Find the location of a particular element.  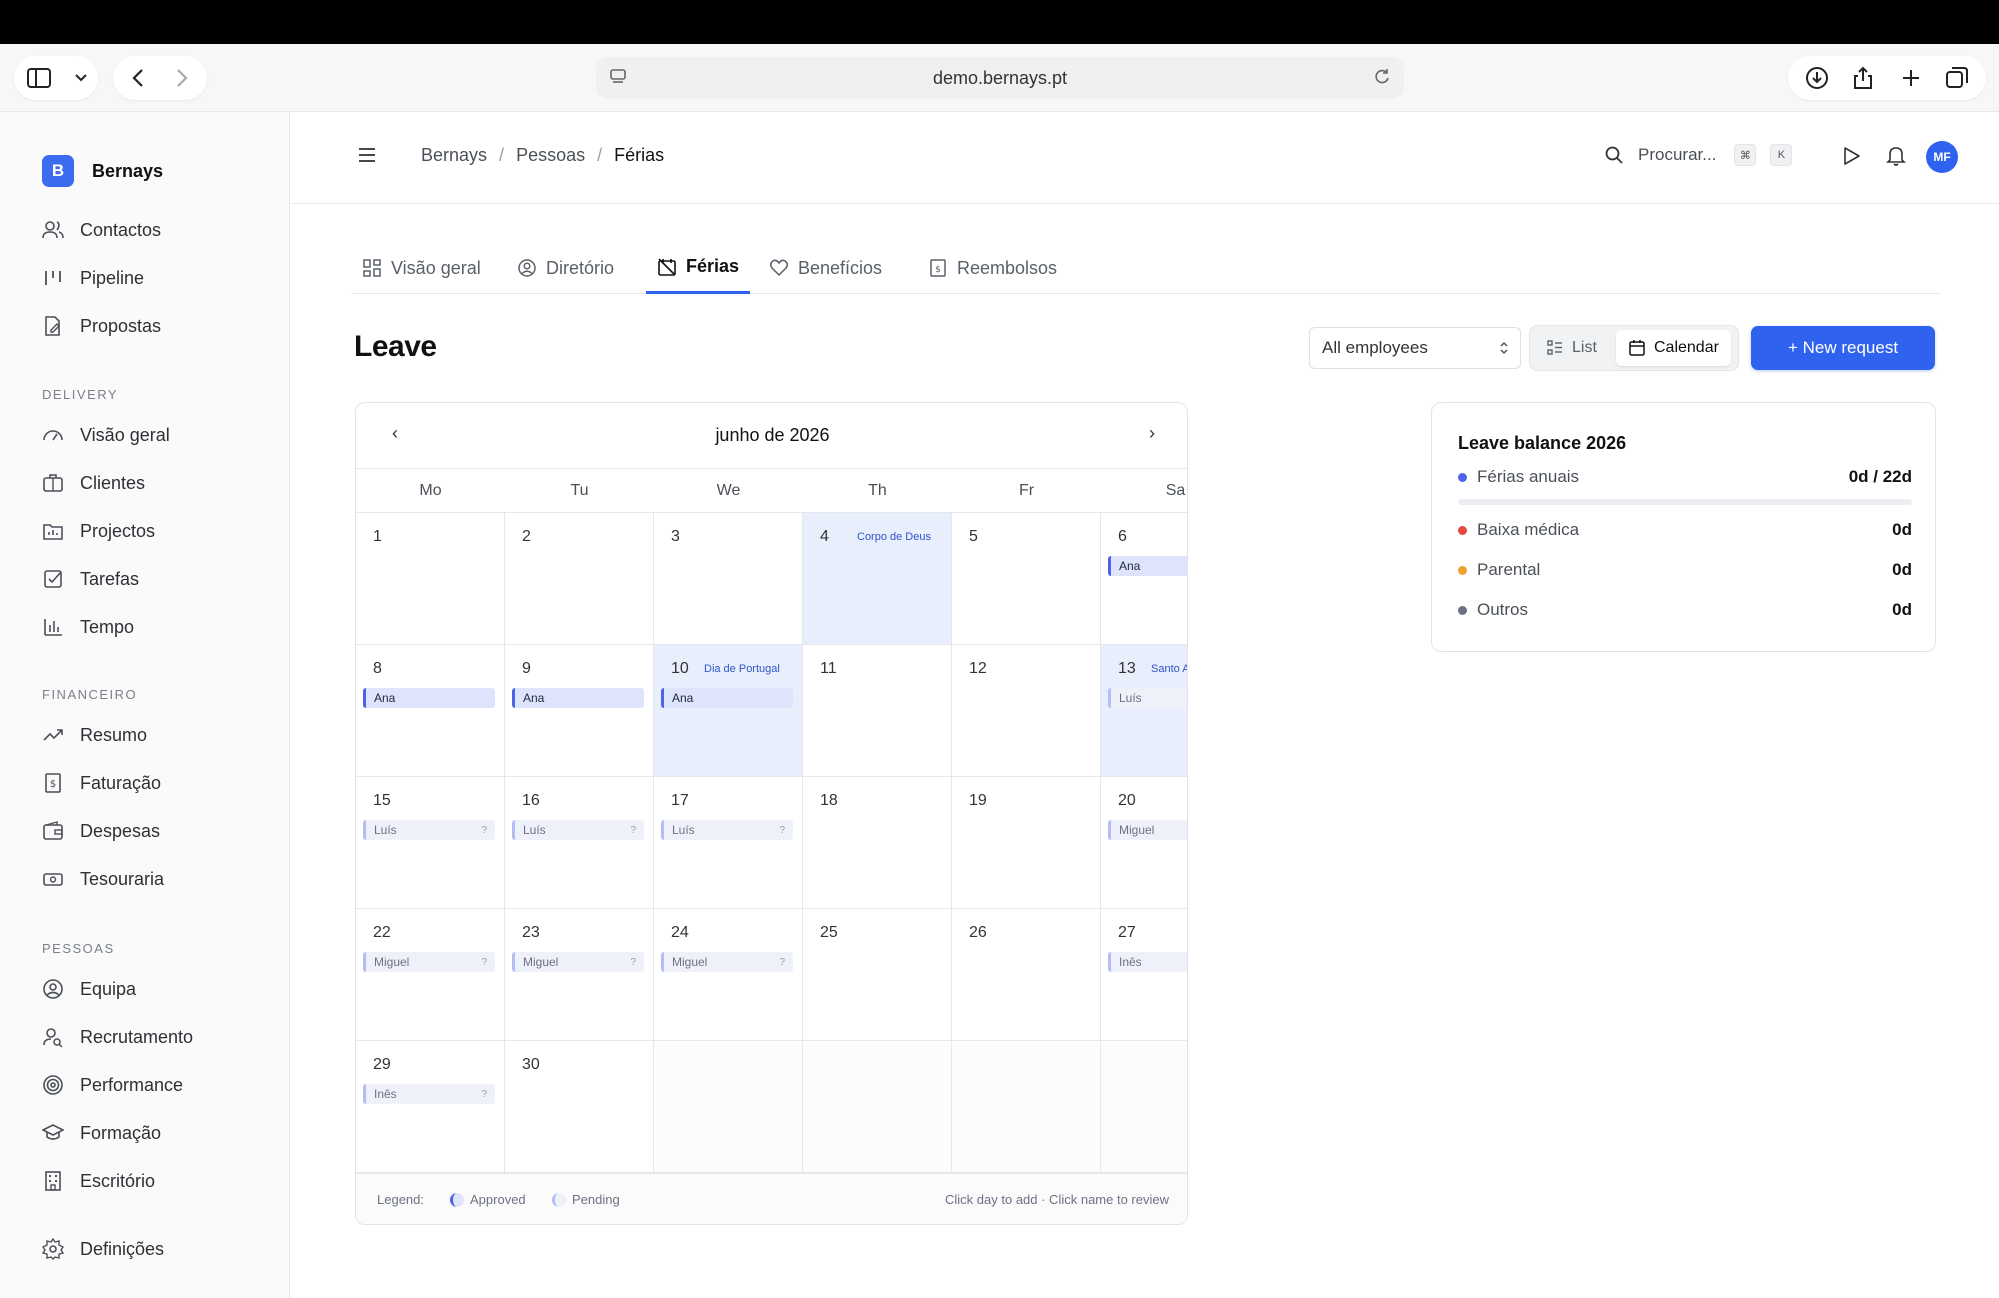

leave-event-employee: Luís is located at coordinates (683, 830).